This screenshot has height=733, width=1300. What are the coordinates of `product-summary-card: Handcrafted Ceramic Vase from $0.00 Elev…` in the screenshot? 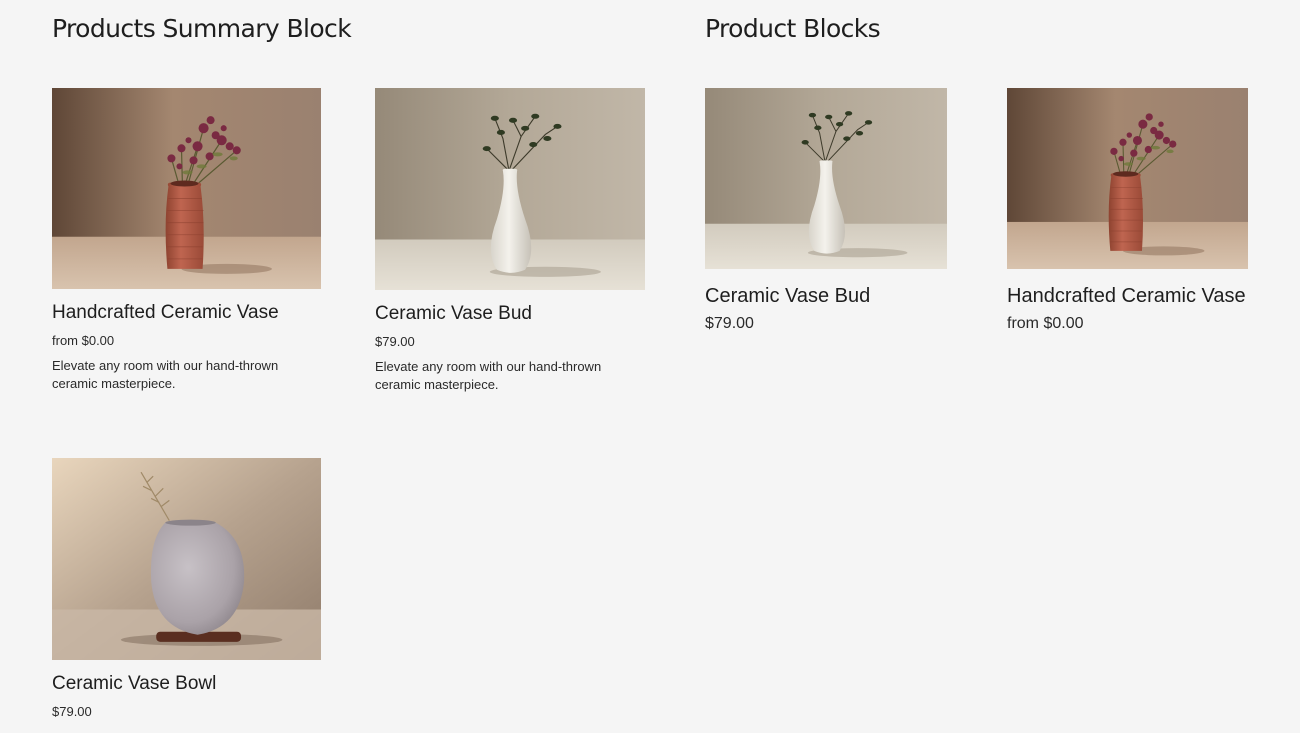 It's located at (186, 240).